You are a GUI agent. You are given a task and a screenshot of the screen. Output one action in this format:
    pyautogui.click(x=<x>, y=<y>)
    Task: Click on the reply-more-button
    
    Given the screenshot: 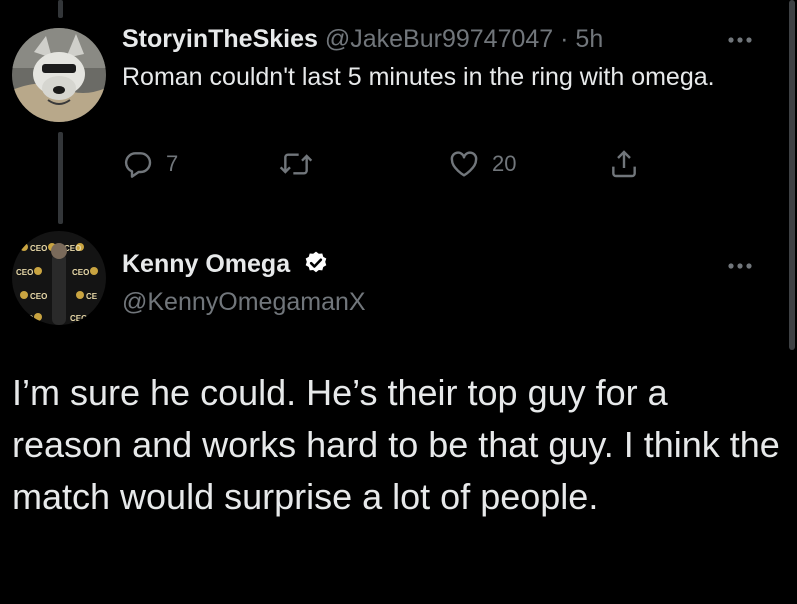 What is the action you would take?
    pyautogui.click(x=740, y=40)
    